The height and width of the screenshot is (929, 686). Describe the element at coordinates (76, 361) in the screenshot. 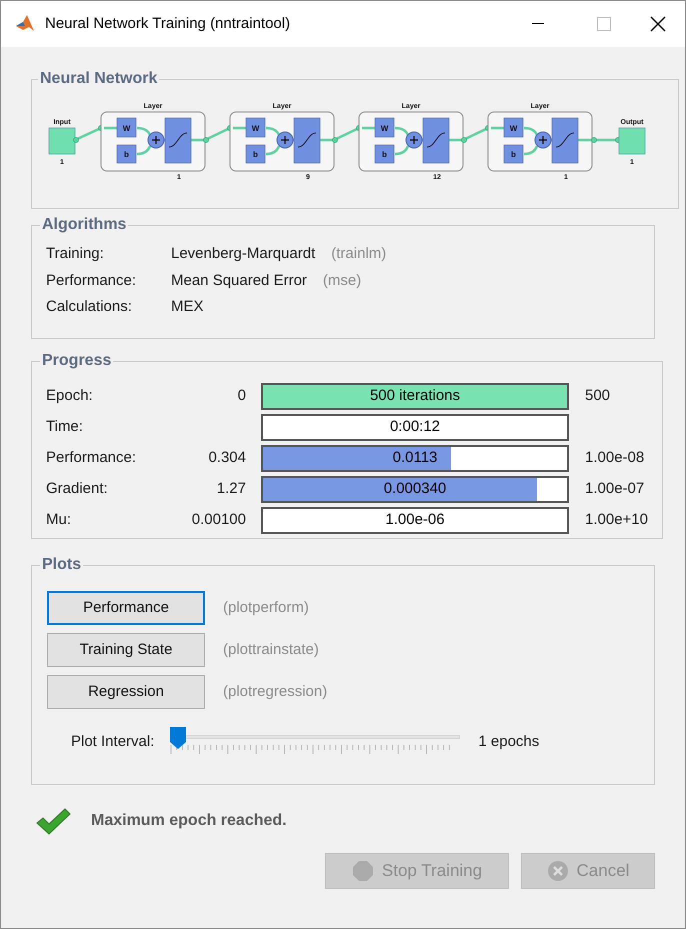

I see `panel-title: Progress` at that location.